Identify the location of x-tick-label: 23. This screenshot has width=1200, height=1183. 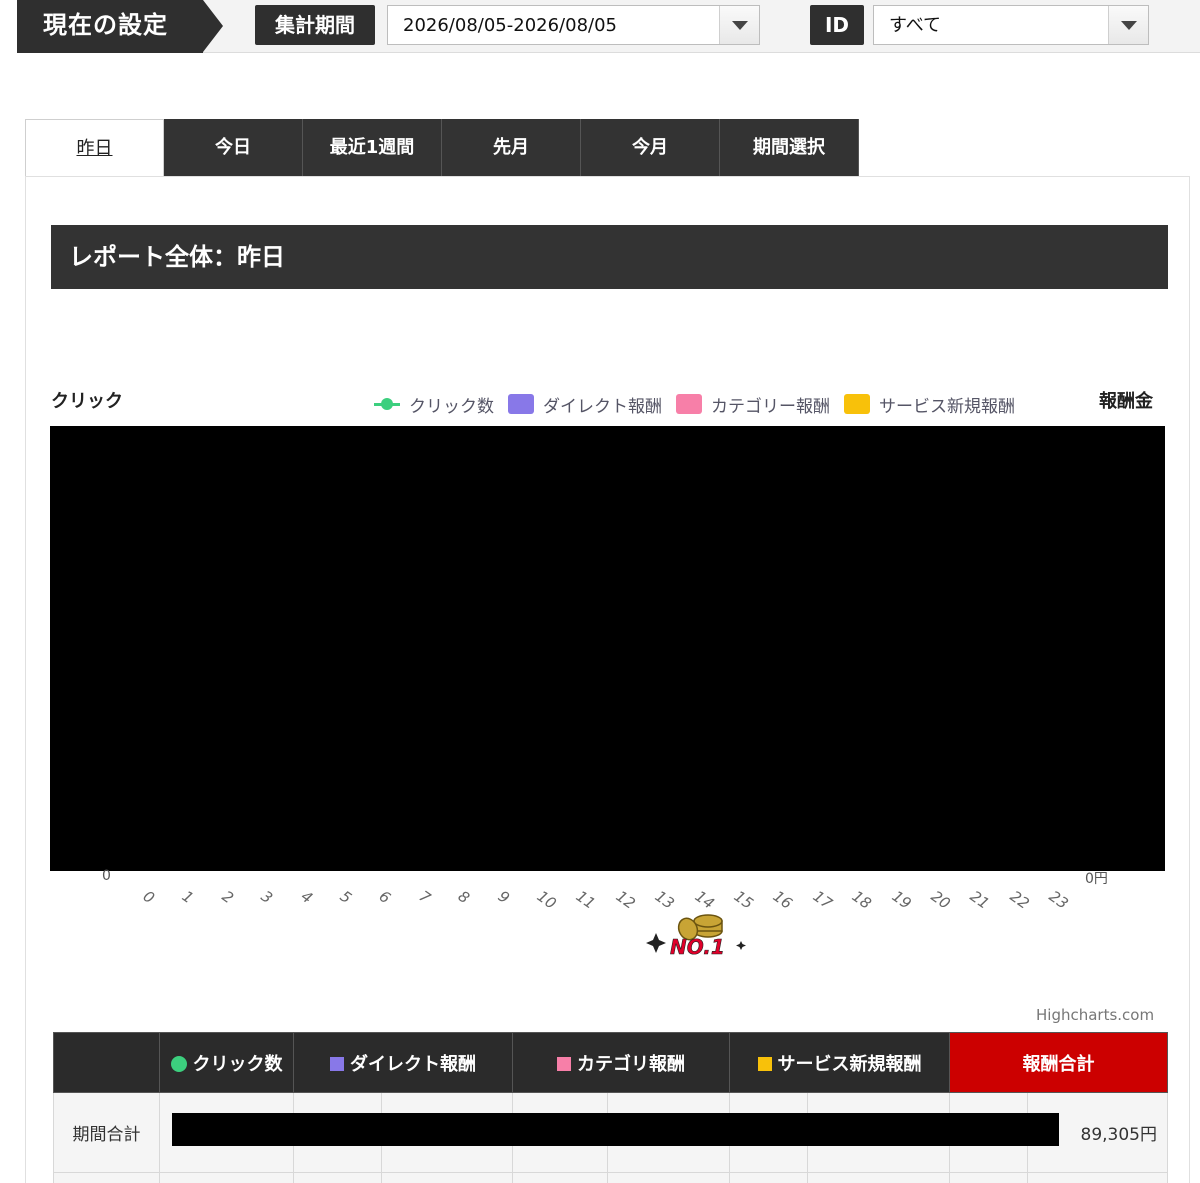
(1058, 900).